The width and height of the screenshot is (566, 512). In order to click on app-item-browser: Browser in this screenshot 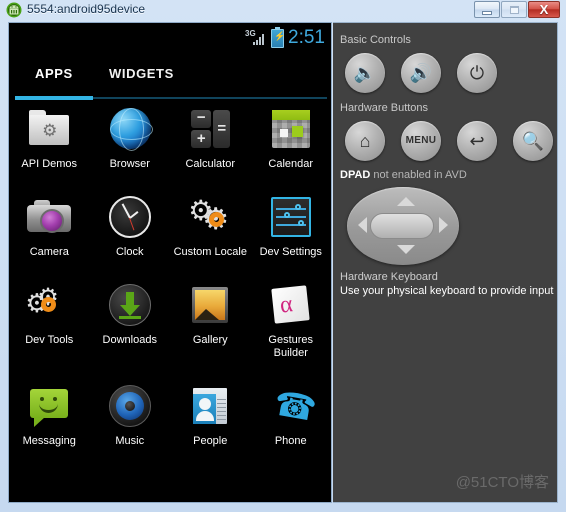, I will do `click(130, 138)`.